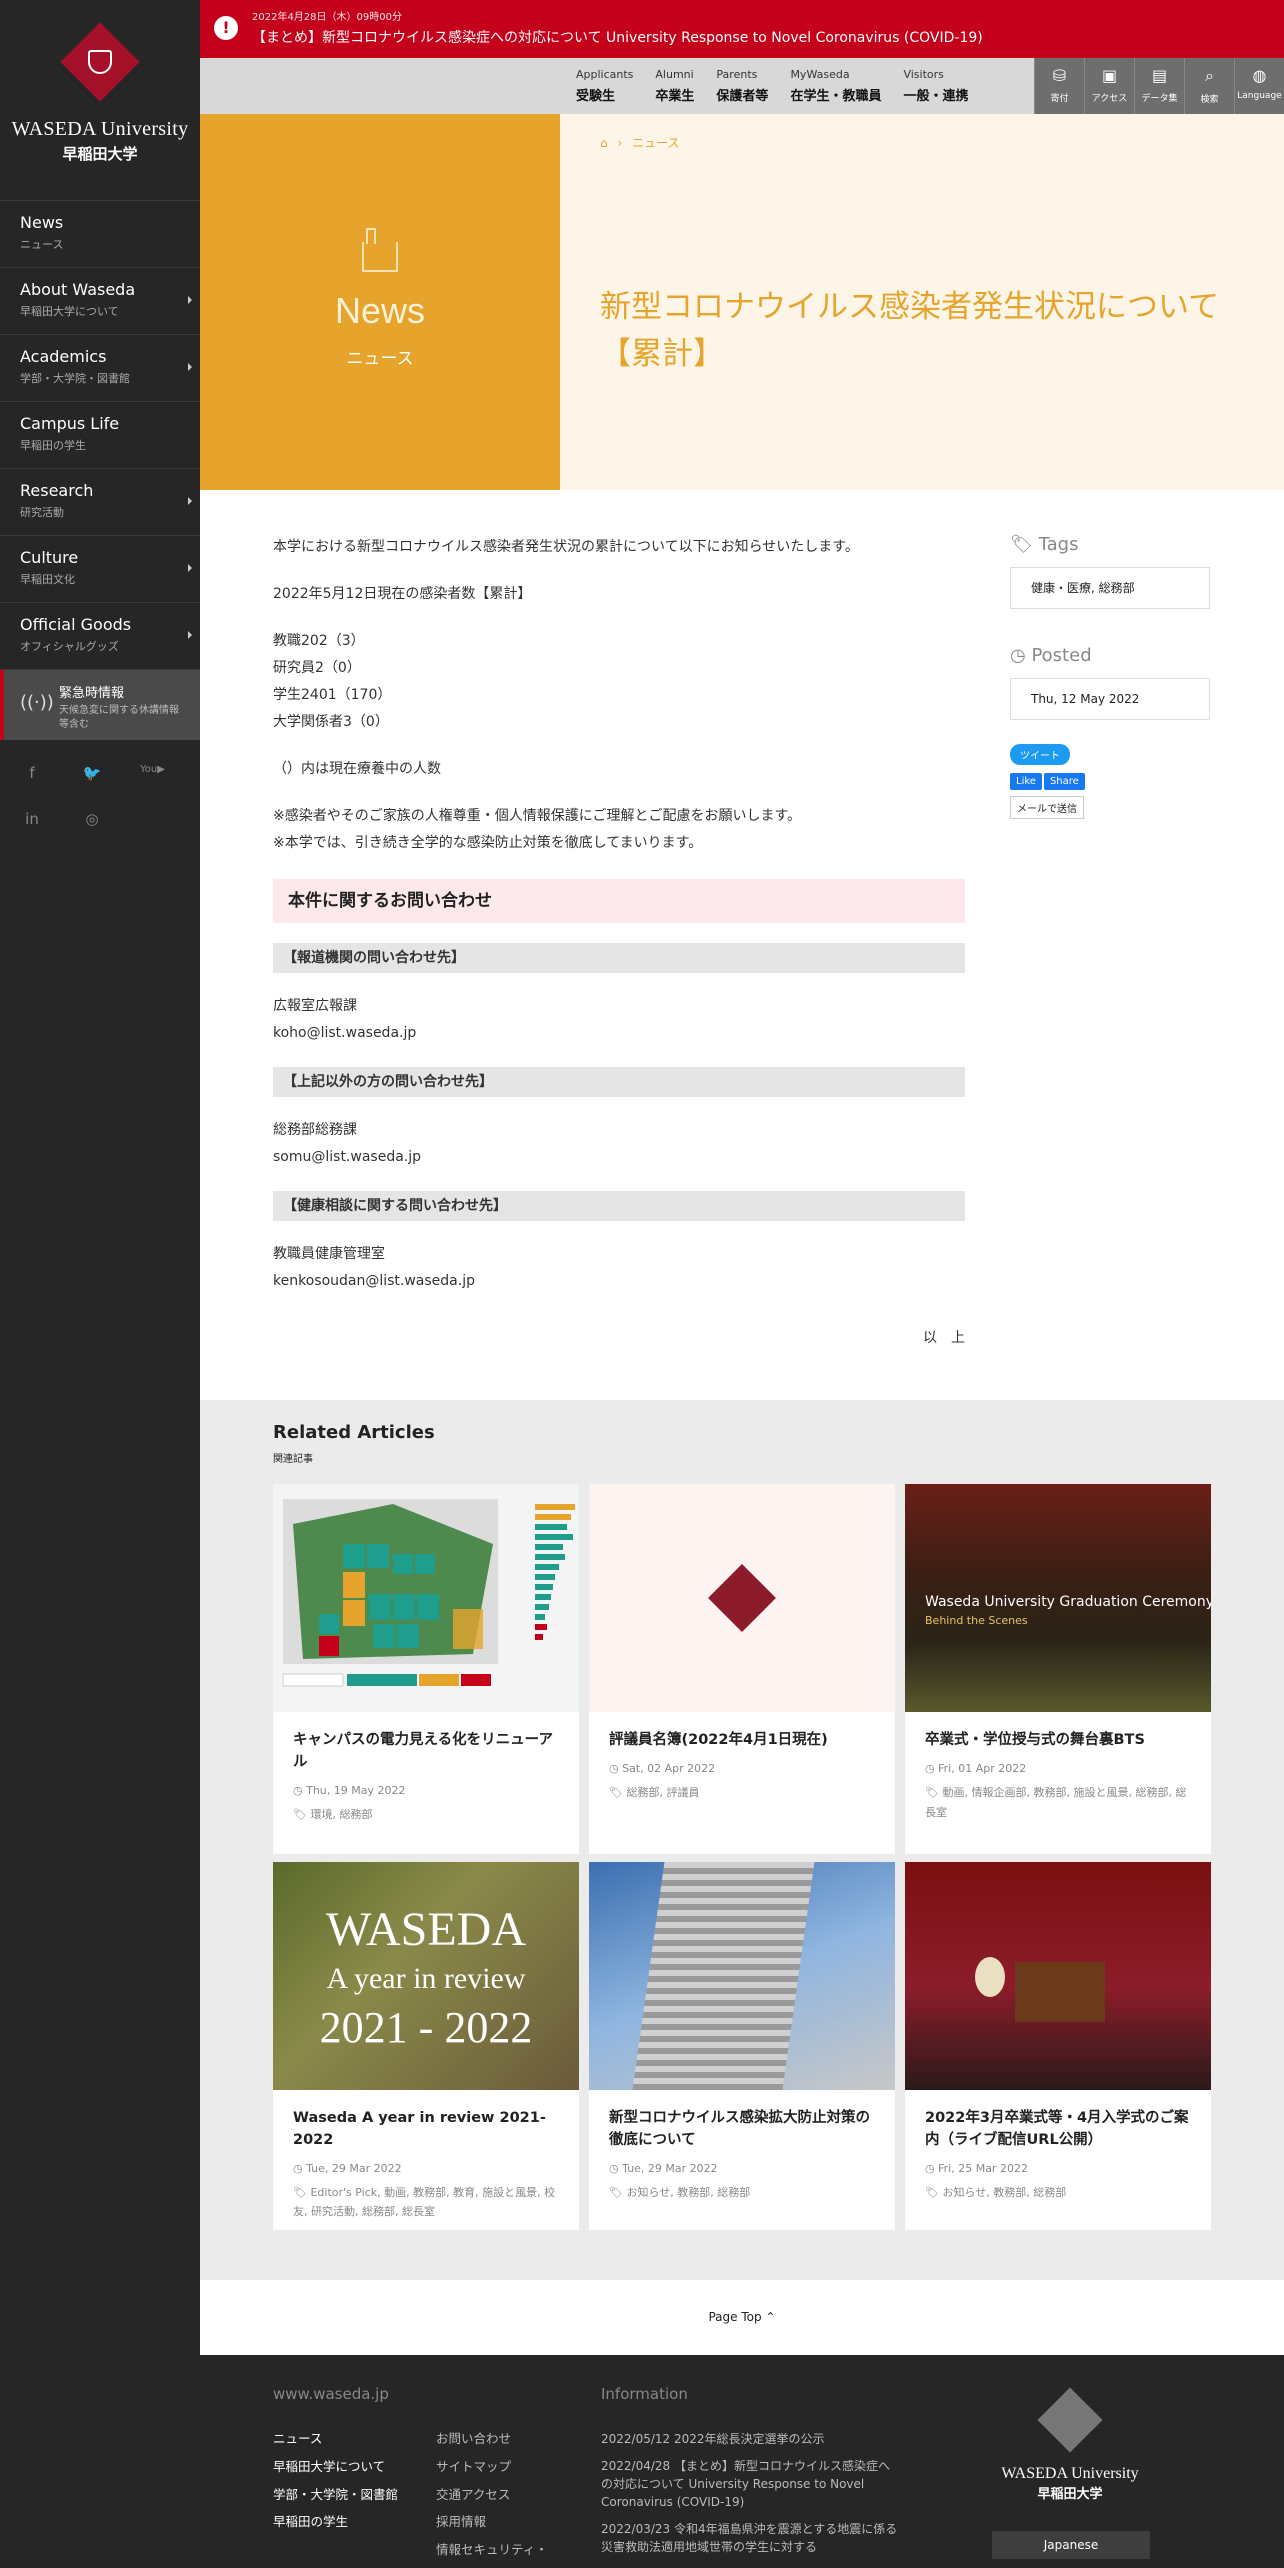 The image size is (1284, 2568). What do you see at coordinates (619, 1281) in the screenshot?
I see `contact-email: kenkosoudan@list.waseda.jp` at bounding box center [619, 1281].